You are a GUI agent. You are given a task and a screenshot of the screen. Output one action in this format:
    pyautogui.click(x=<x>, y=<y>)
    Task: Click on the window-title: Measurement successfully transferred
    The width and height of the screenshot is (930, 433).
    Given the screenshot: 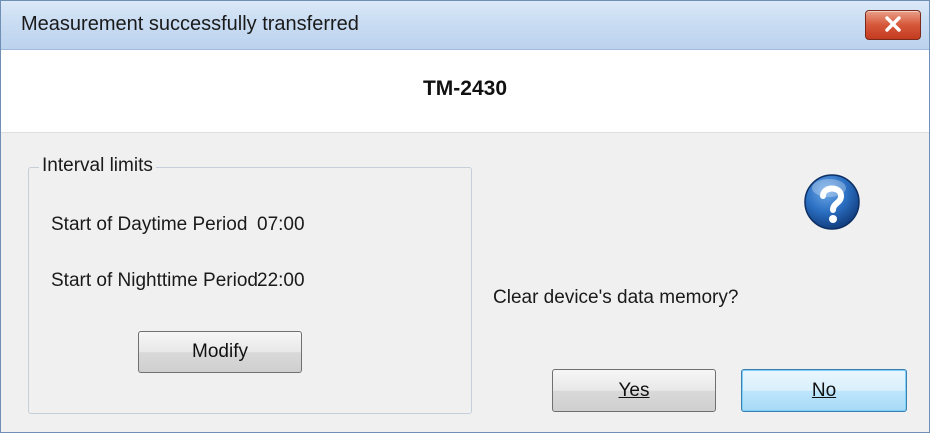 What is the action you would take?
    pyautogui.click(x=190, y=24)
    